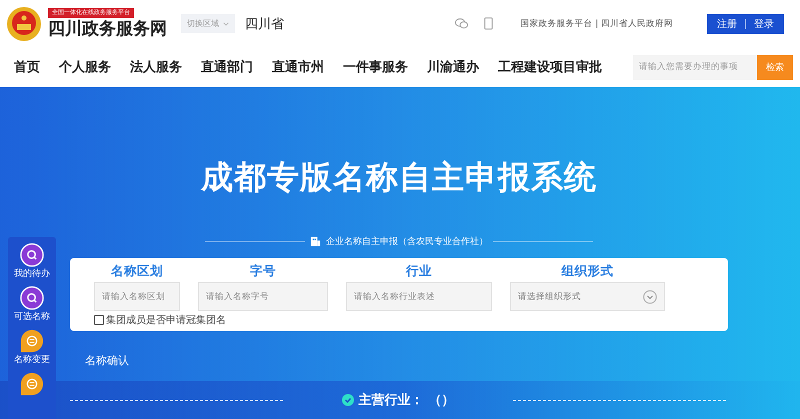  I want to click on chevron-down-icon, so click(650, 297).